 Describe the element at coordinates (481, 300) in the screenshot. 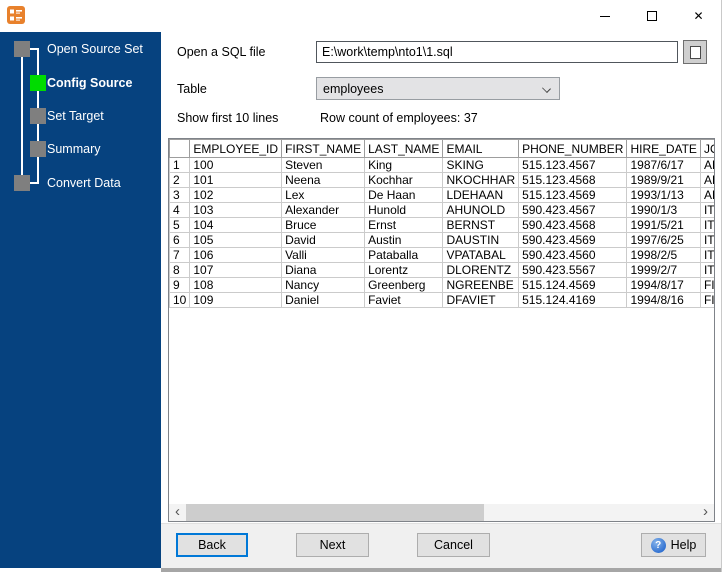

I see `table-cell: DFAVIET` at that location.